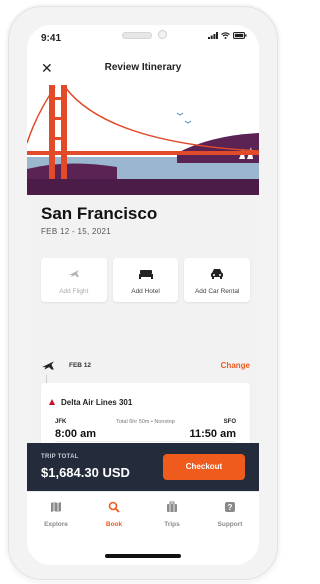 This screenshot has height=584, width=320. I want to click on flight-date: FEB 12, so click(80, 365).